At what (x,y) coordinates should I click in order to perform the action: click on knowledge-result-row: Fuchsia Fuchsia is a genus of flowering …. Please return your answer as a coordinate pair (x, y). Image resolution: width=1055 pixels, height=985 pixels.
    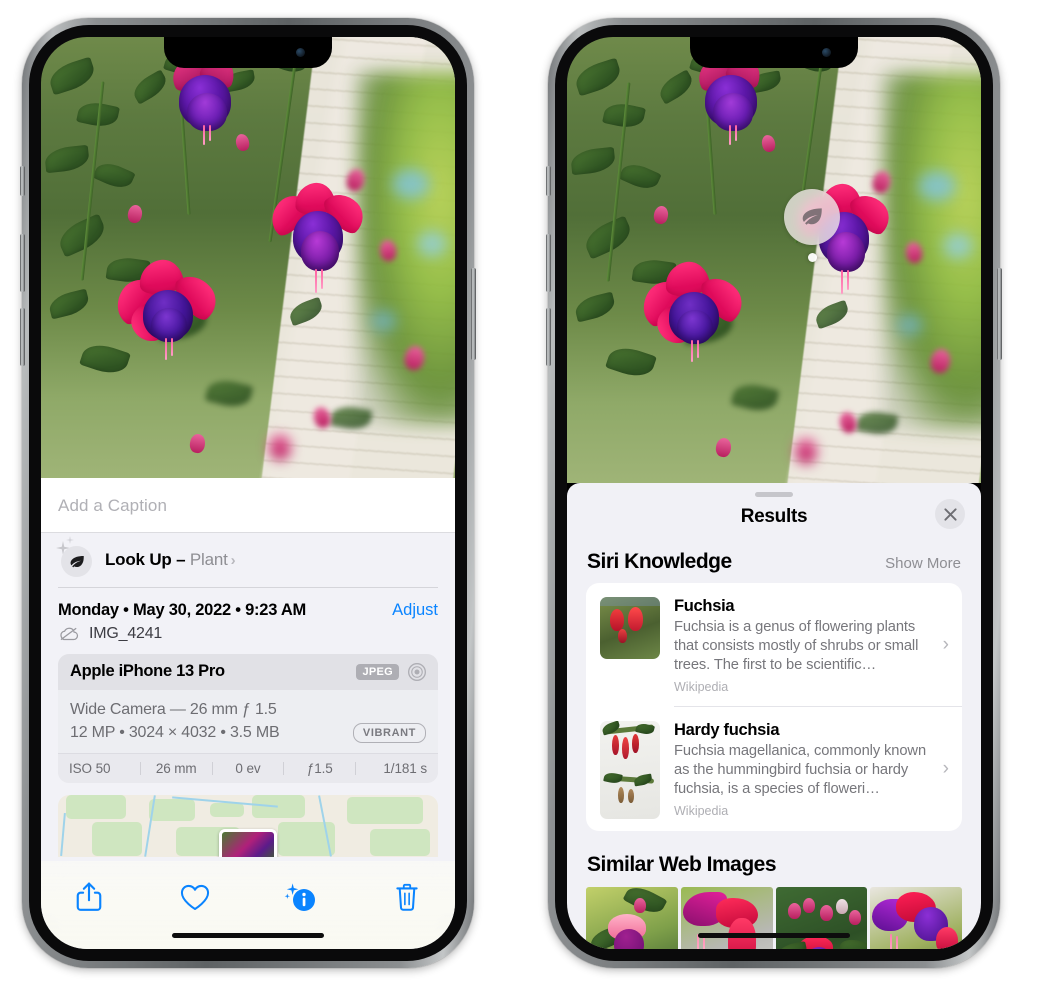
    Looking at the image, I should click on (774, 644).